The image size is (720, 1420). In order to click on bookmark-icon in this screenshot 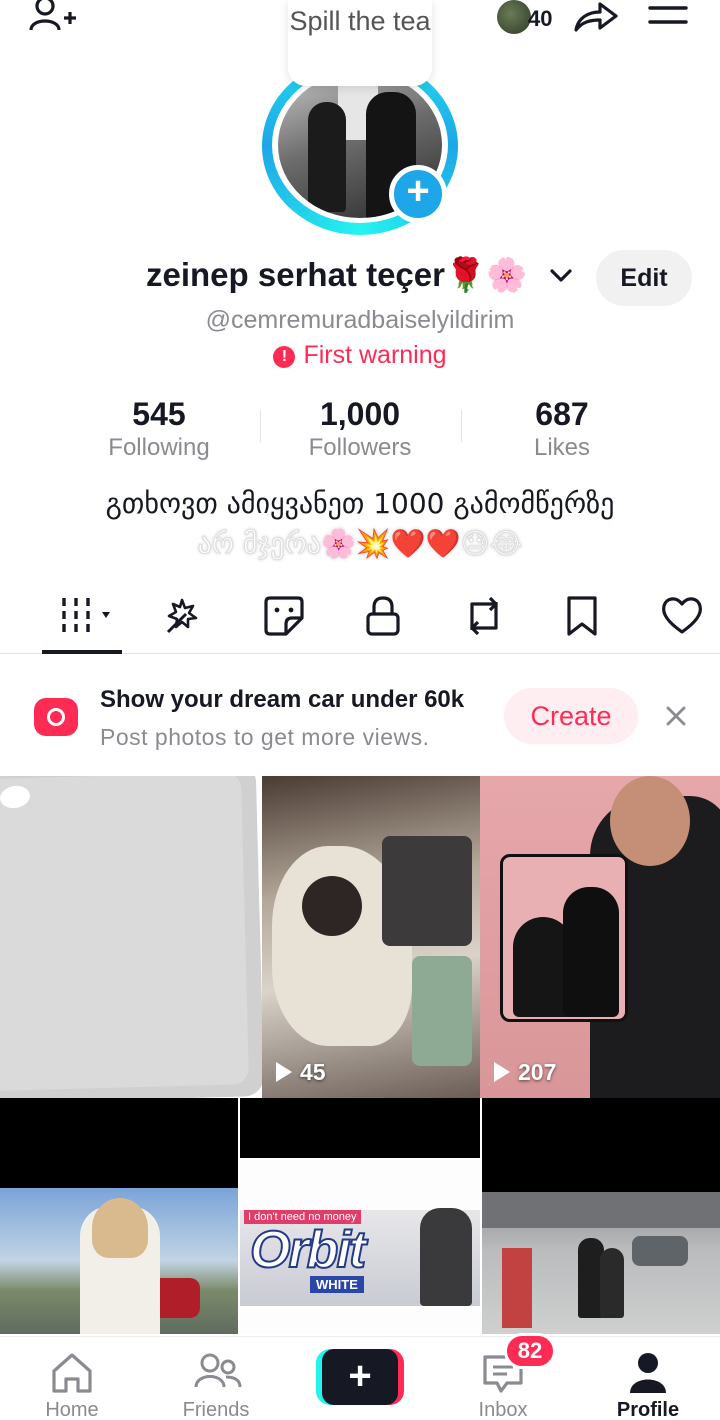, I will do `click(582, 616)`.